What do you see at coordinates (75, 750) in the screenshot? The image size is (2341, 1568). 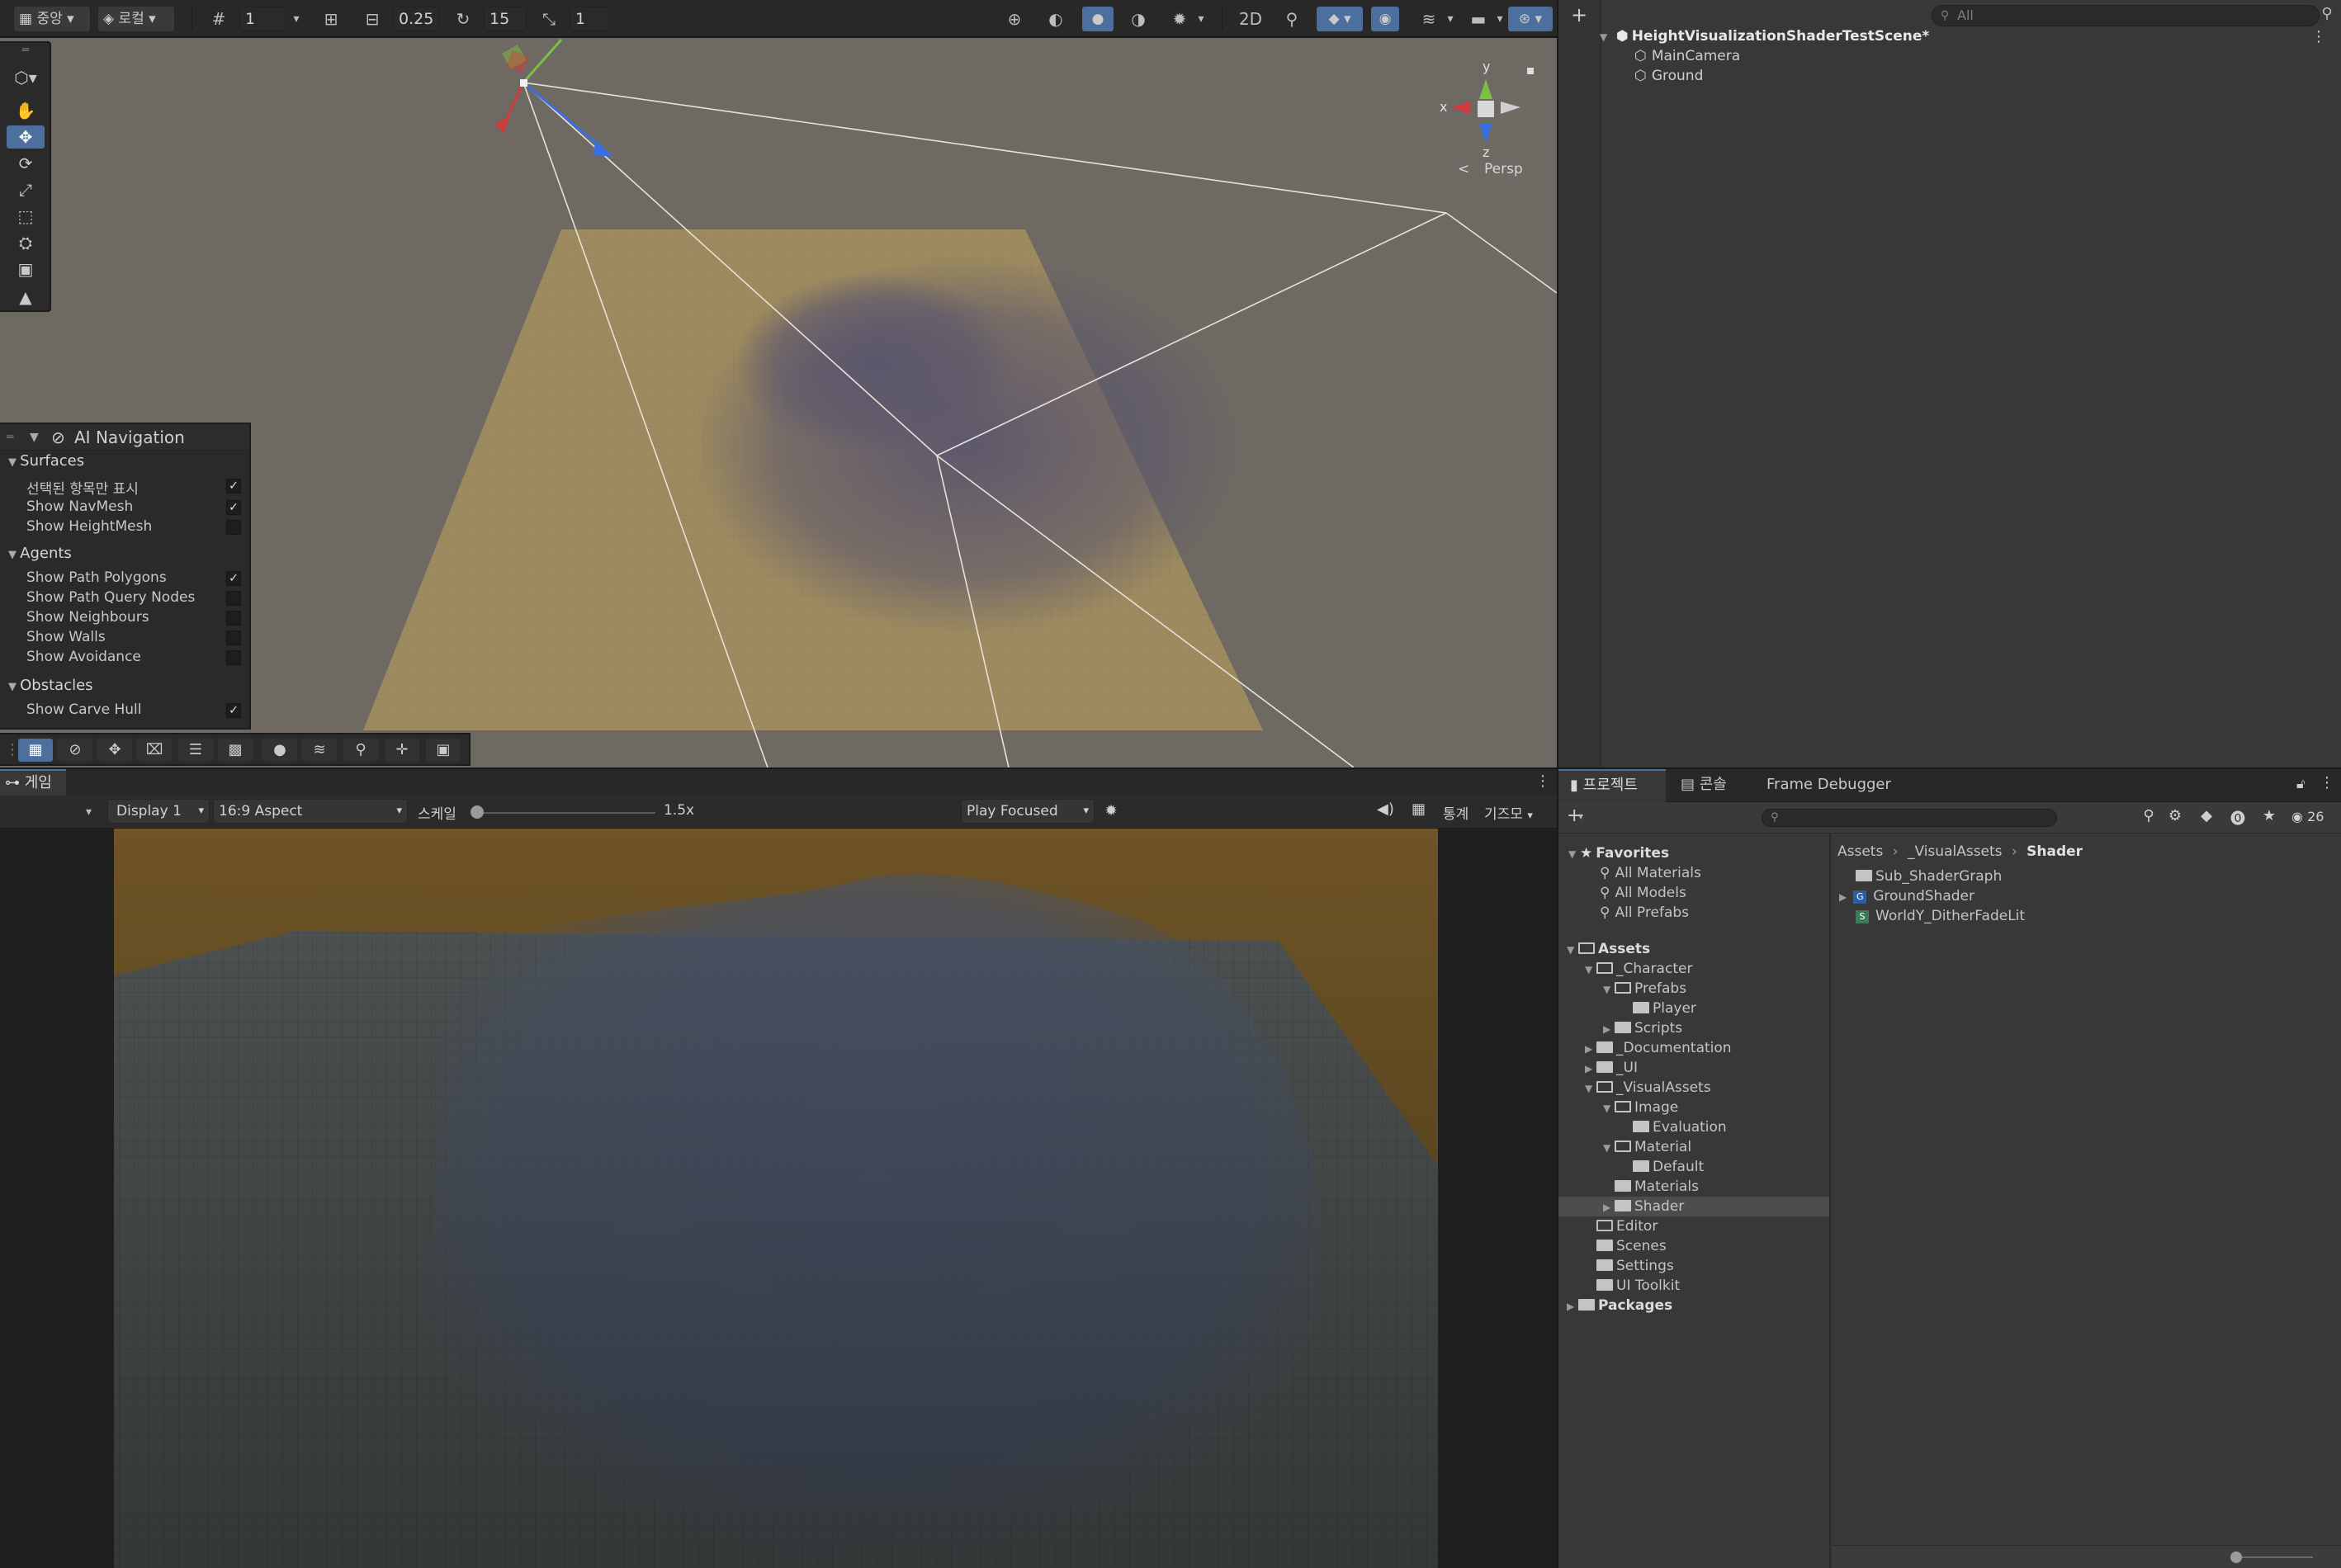 I see `ai-navigation-icon: ⊘` at bounding box center [75, 750].